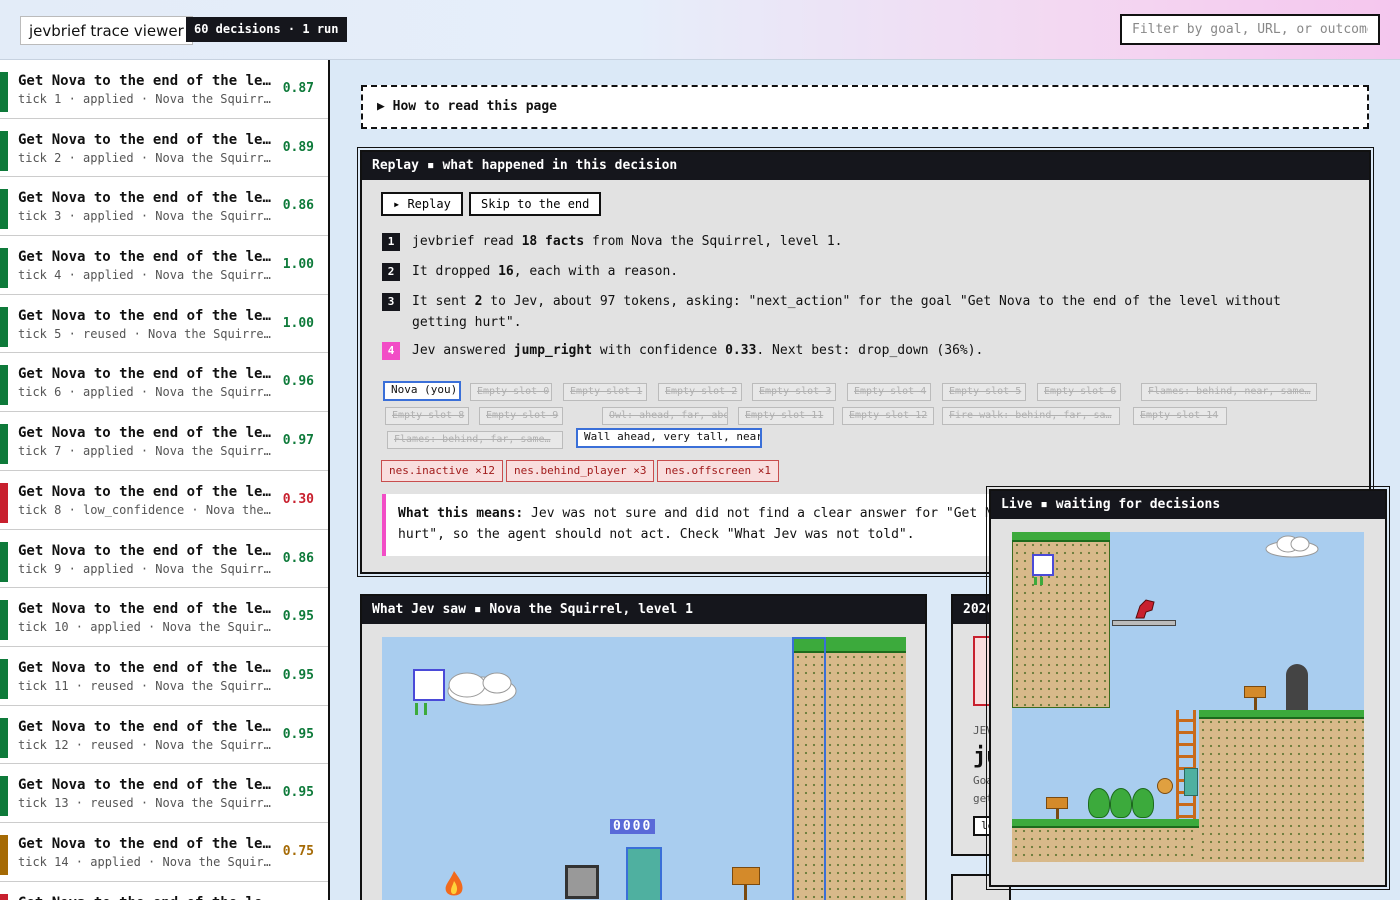 The width and height of the screenshot is (1400, 900). What do you see at coordinates (700, 392) in the screenshot?
I see `dropped-fact-chip: Empty slot 2` at bounding box center [700, 392].